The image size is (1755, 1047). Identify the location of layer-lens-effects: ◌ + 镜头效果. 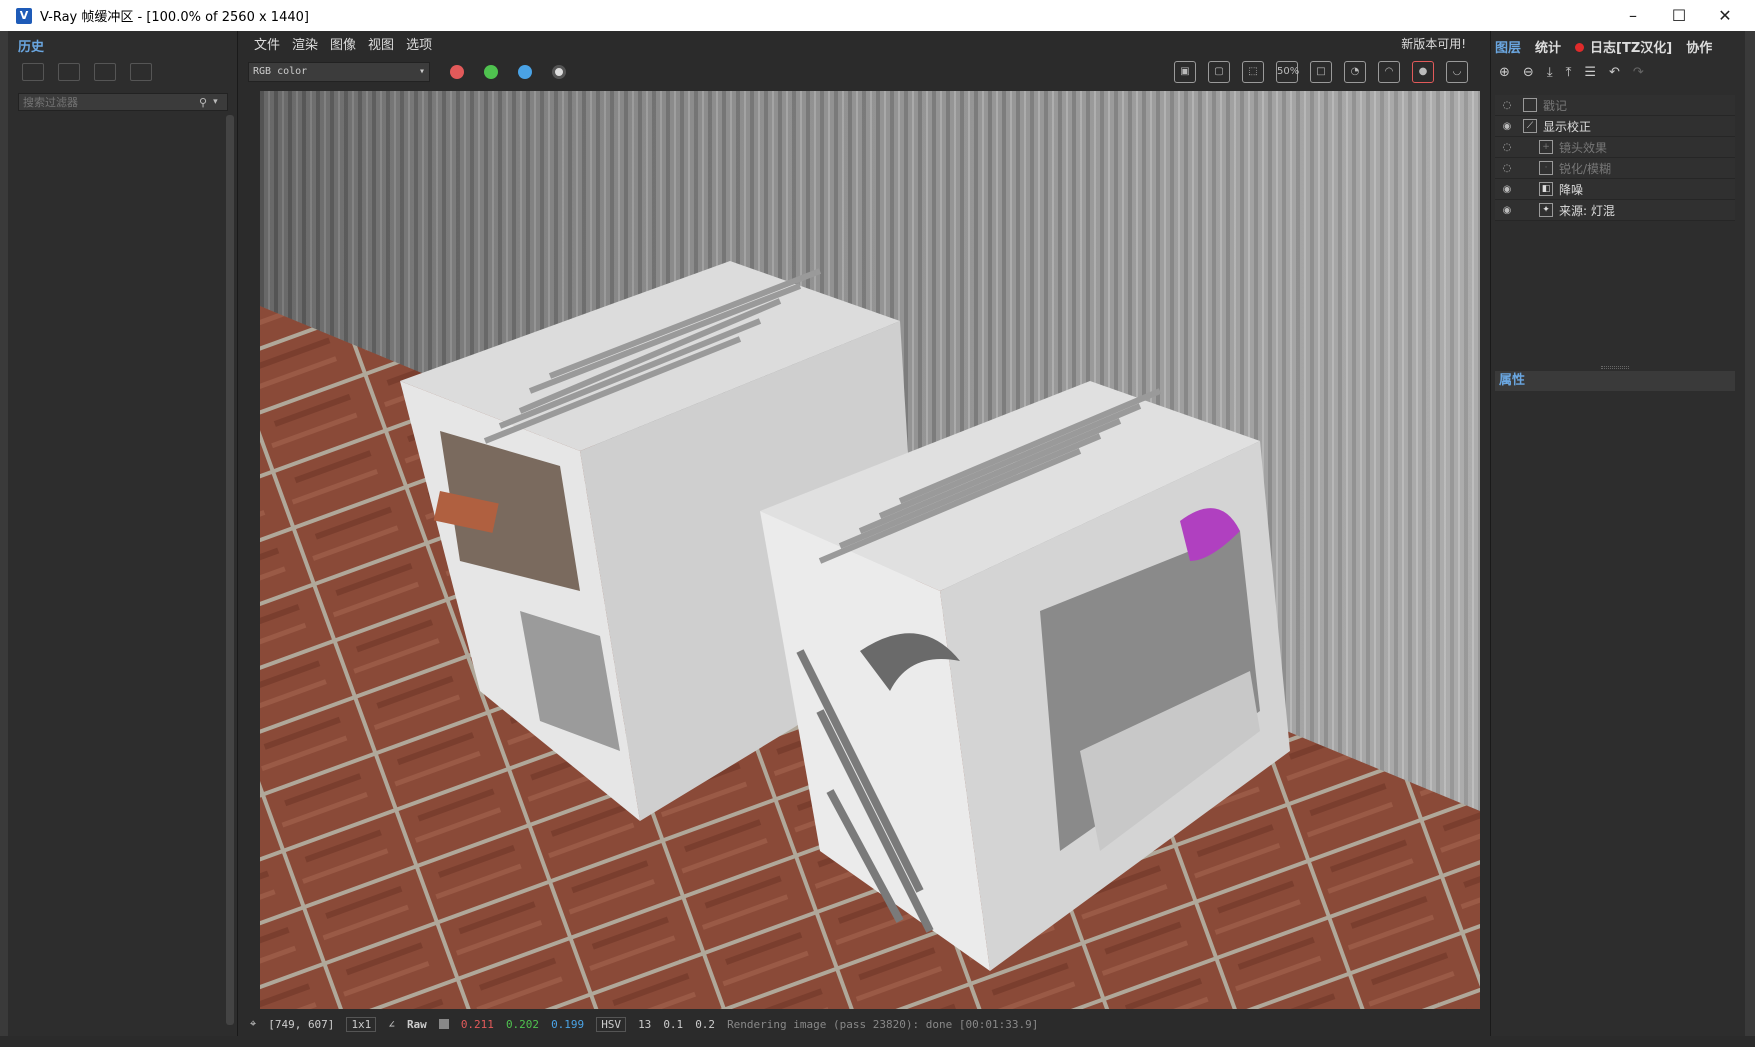
(1615, 147).